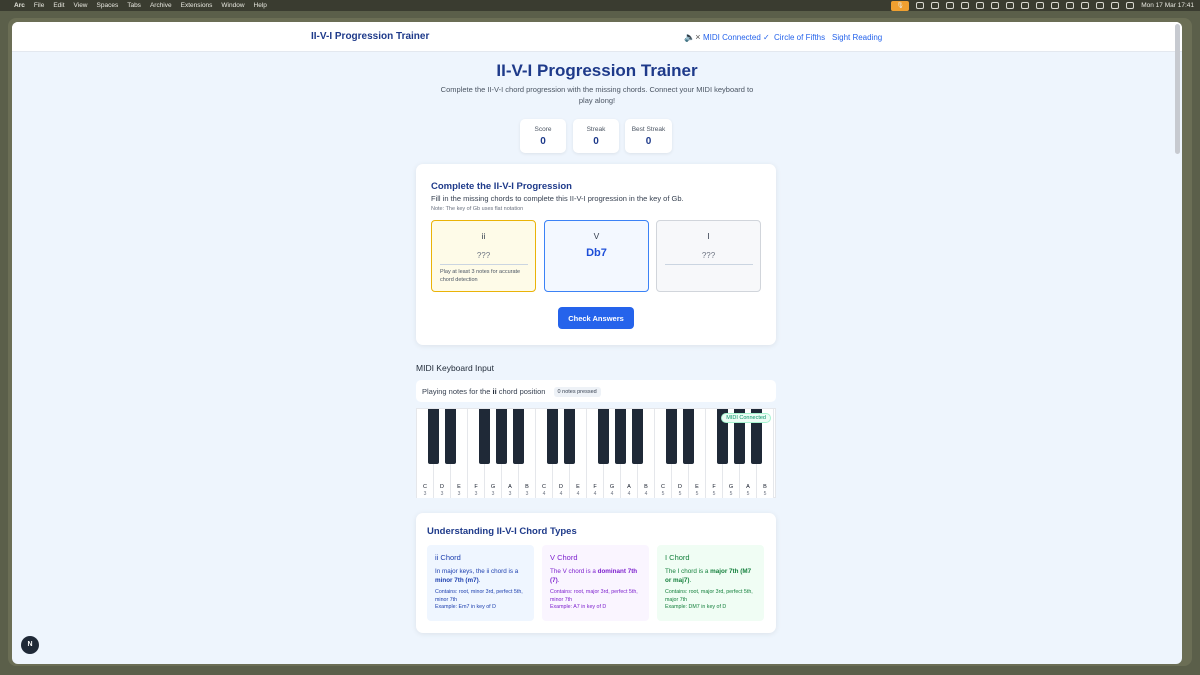 The image size is (1200, 675). I want to click on page-title: II-V-I Progression Trainer, so click(597, 70).